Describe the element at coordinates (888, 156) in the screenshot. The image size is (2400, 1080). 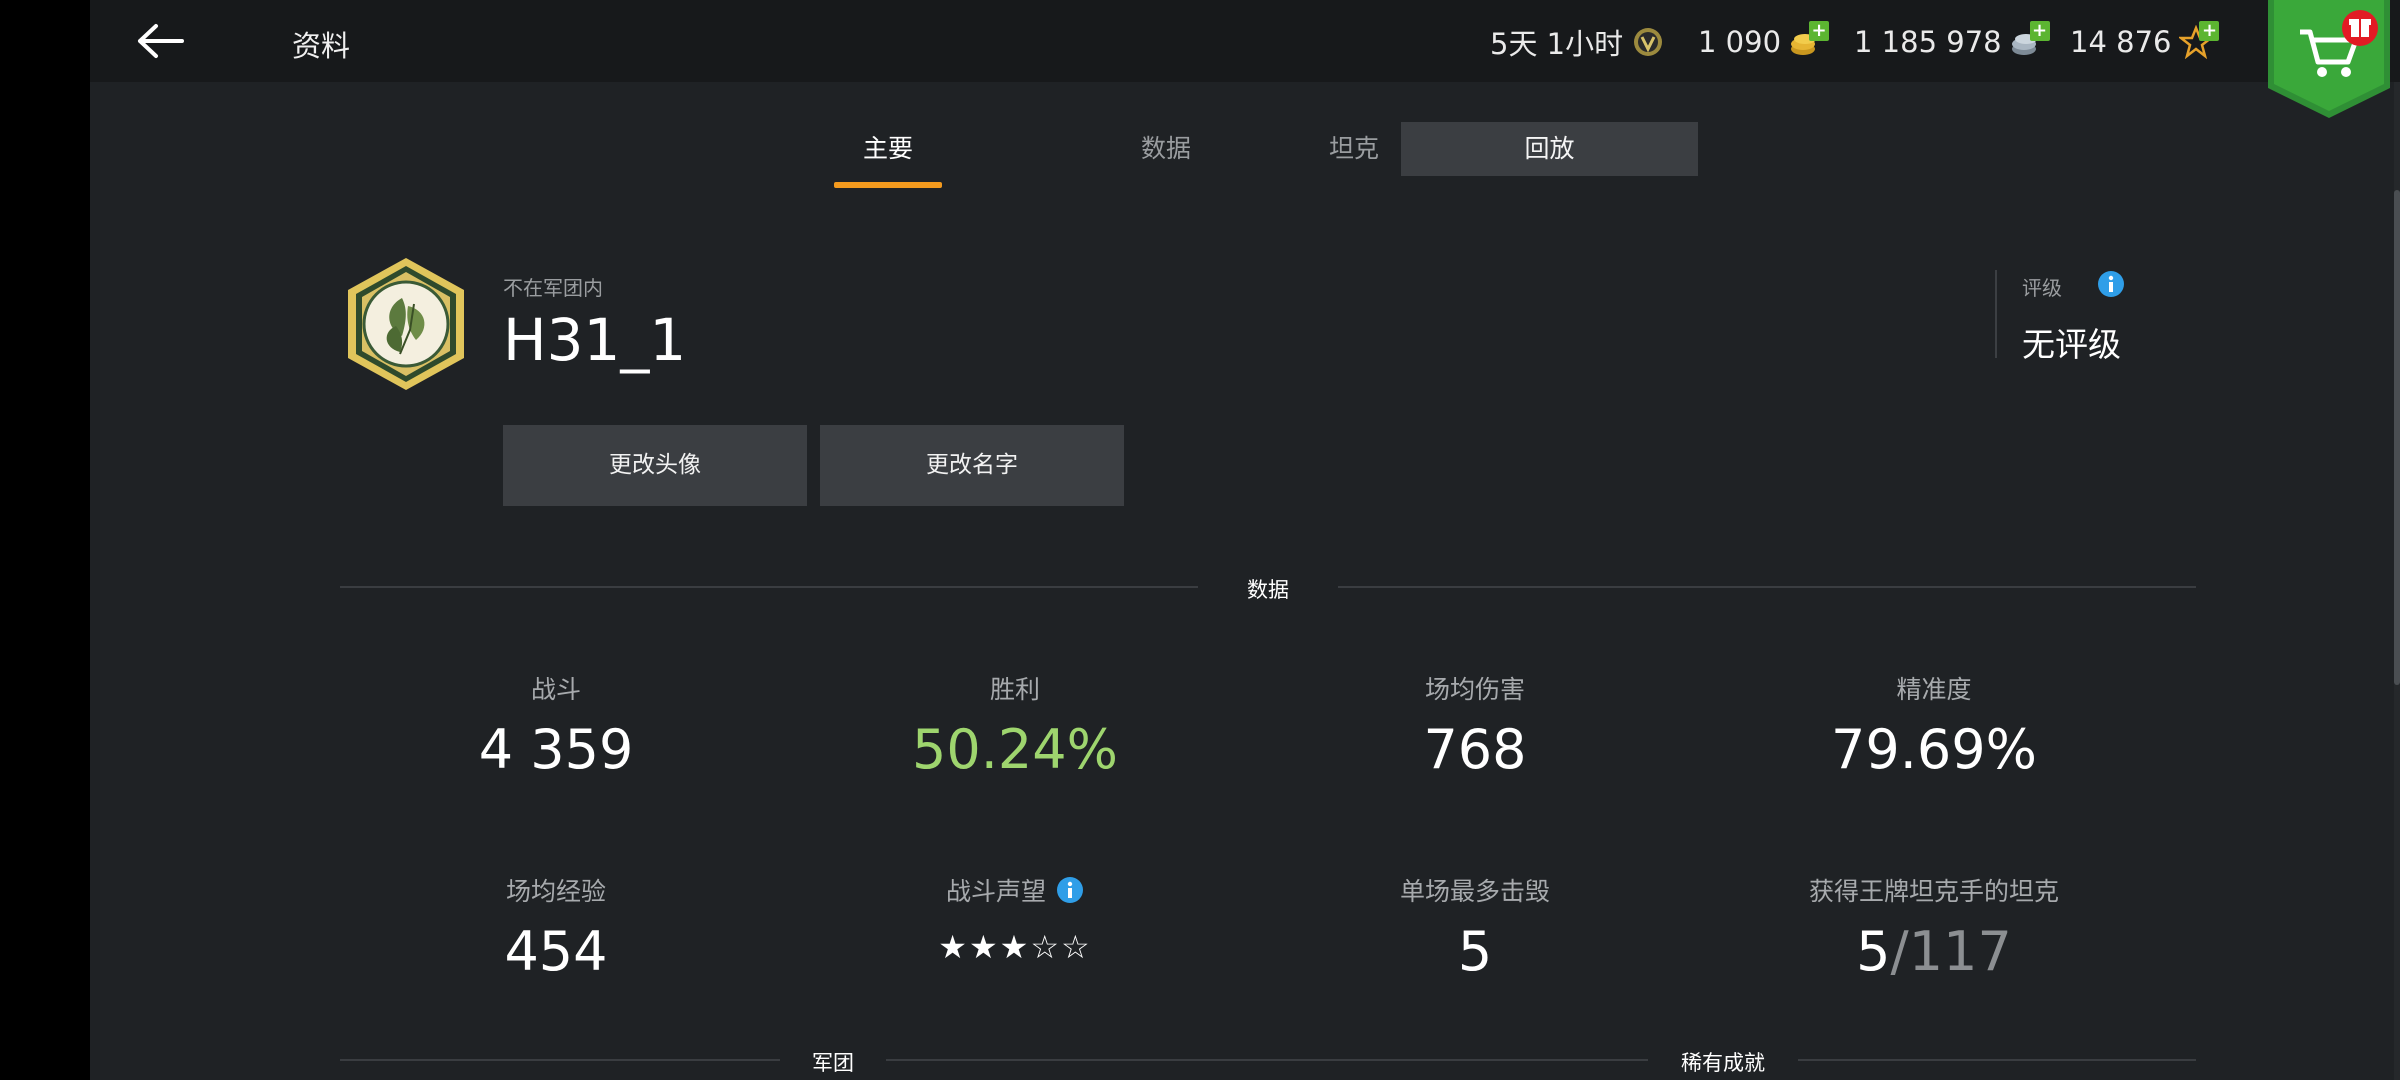
I see `tab-main: 主要` at that location.